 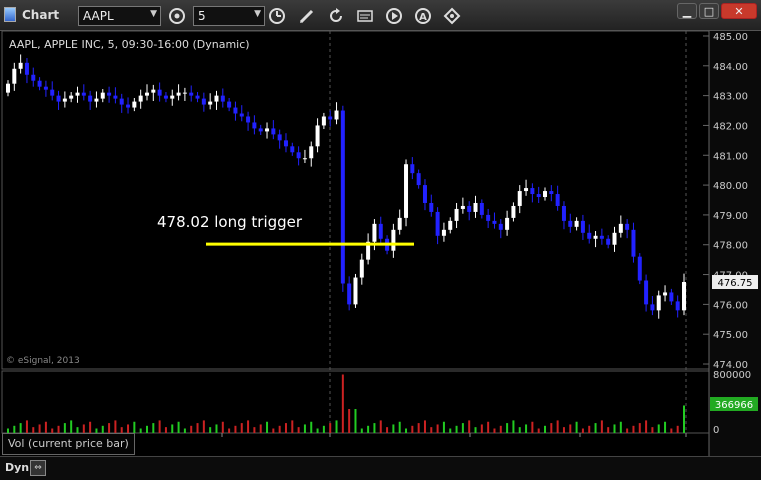 What do you see at coordinates (687, 11) in the screenshot?
I see `minimize-button: ▁` at bounding box center [687, 11].